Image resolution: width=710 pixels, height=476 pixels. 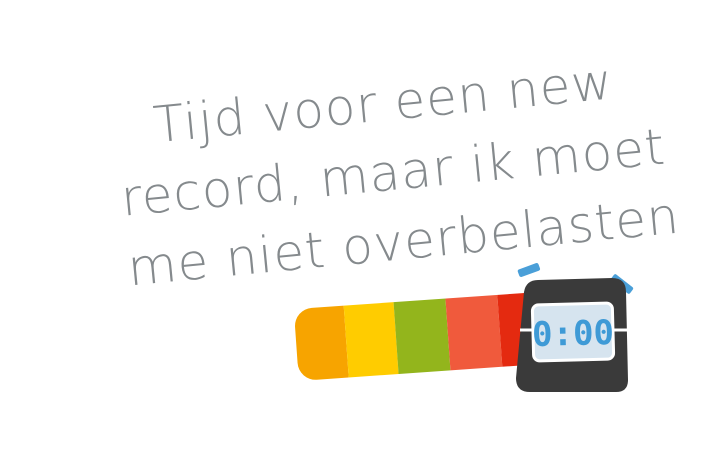 I want to click on effort-segment-yellow, so click(x=371, y=336).